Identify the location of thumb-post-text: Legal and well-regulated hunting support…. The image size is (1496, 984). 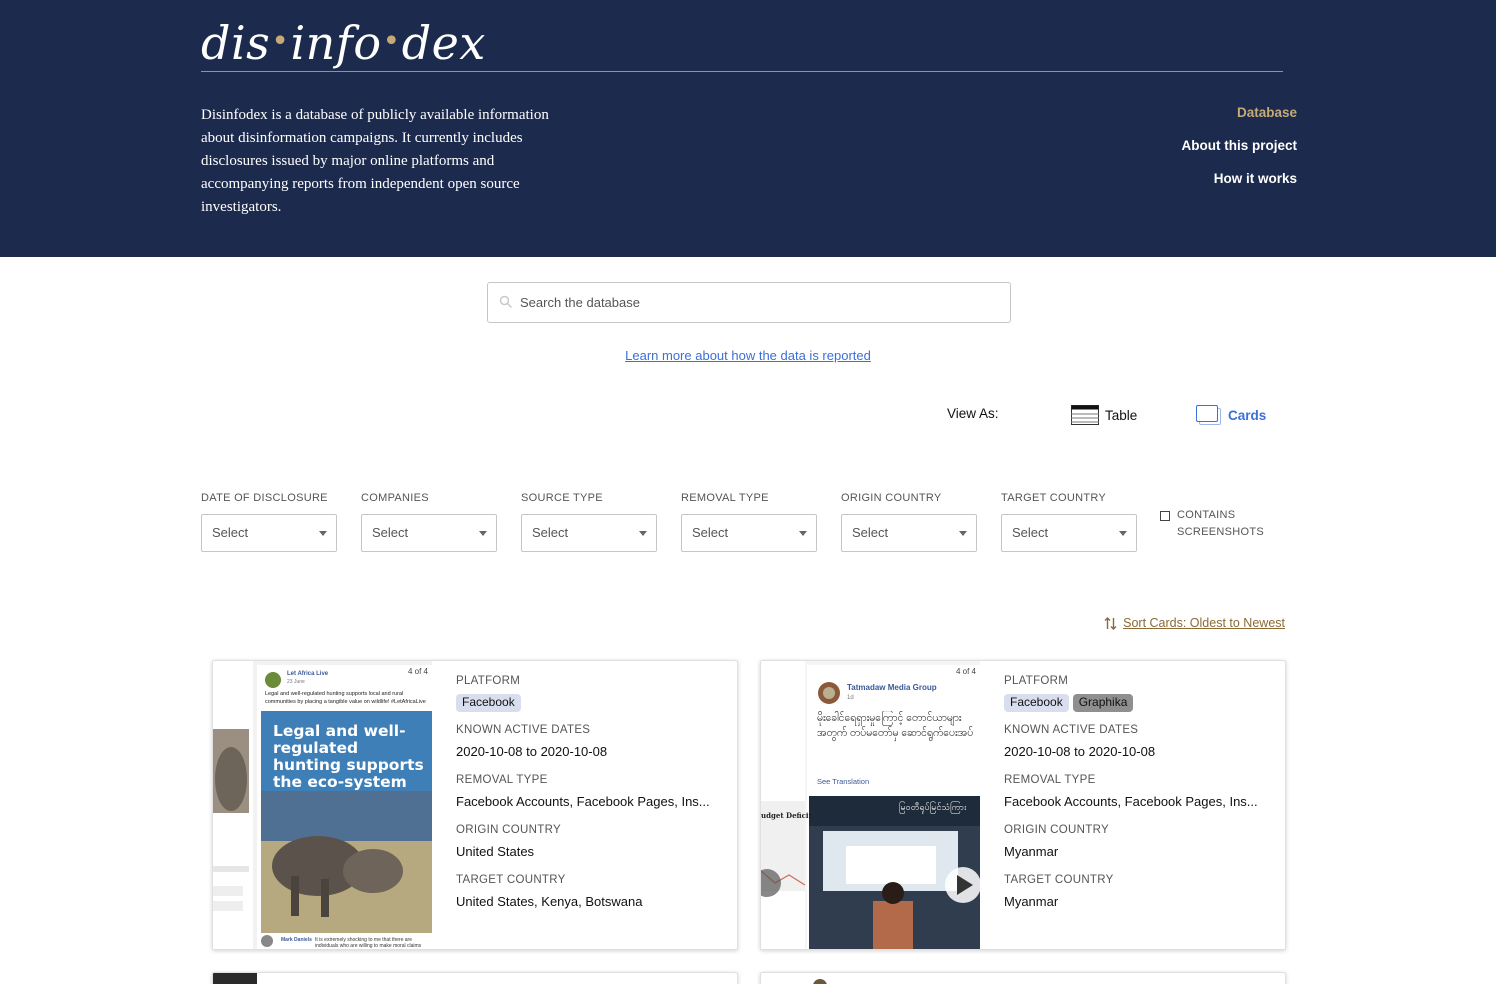
(345, 698).